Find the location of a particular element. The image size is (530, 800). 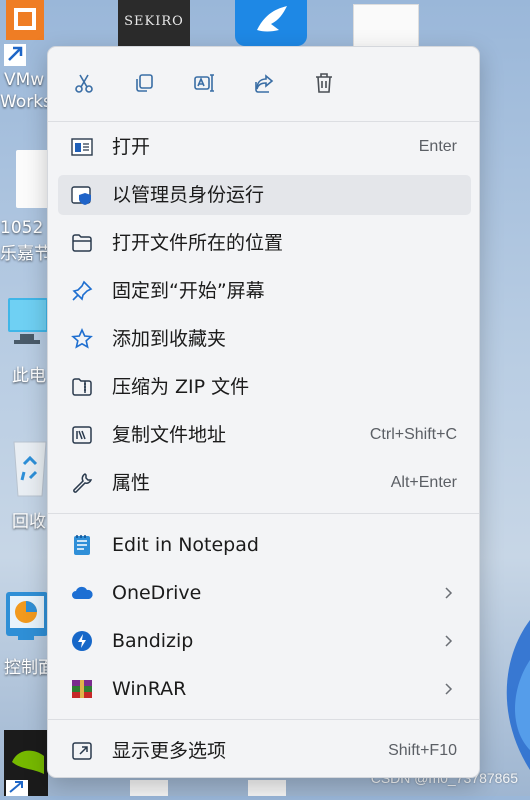

rename-icon is located at coordinates (204, 83).